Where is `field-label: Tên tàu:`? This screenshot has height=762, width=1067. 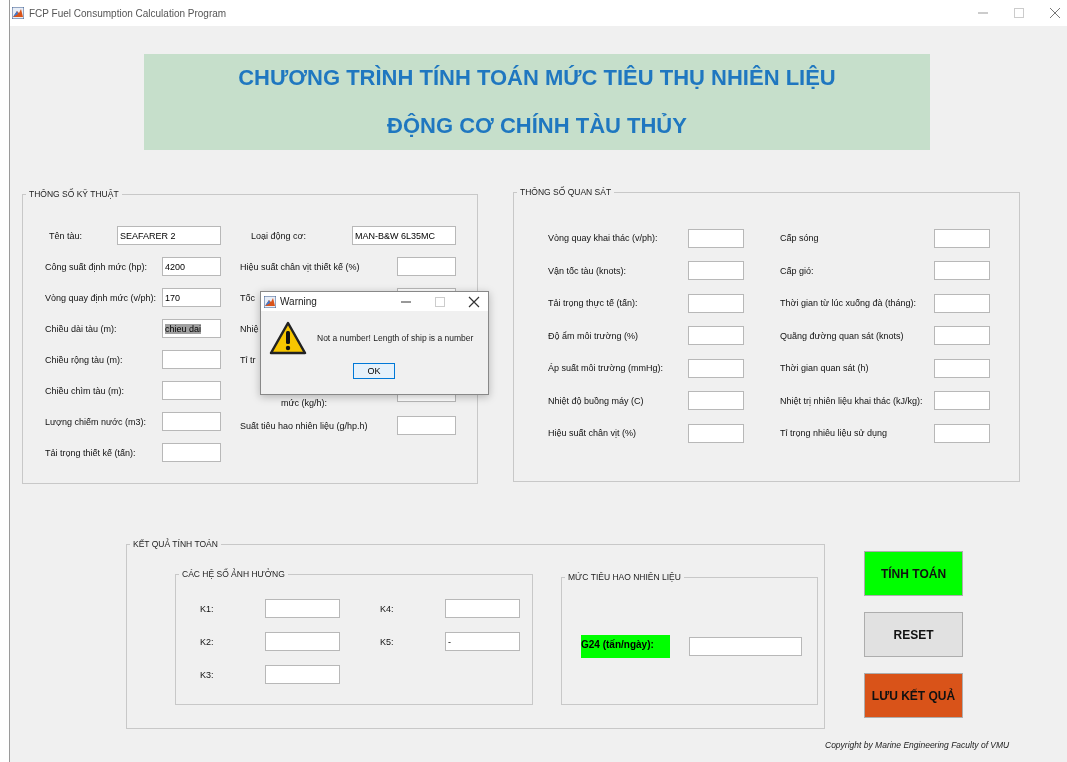
field-label: Tên tàu: is located at coordinates (65, 235).